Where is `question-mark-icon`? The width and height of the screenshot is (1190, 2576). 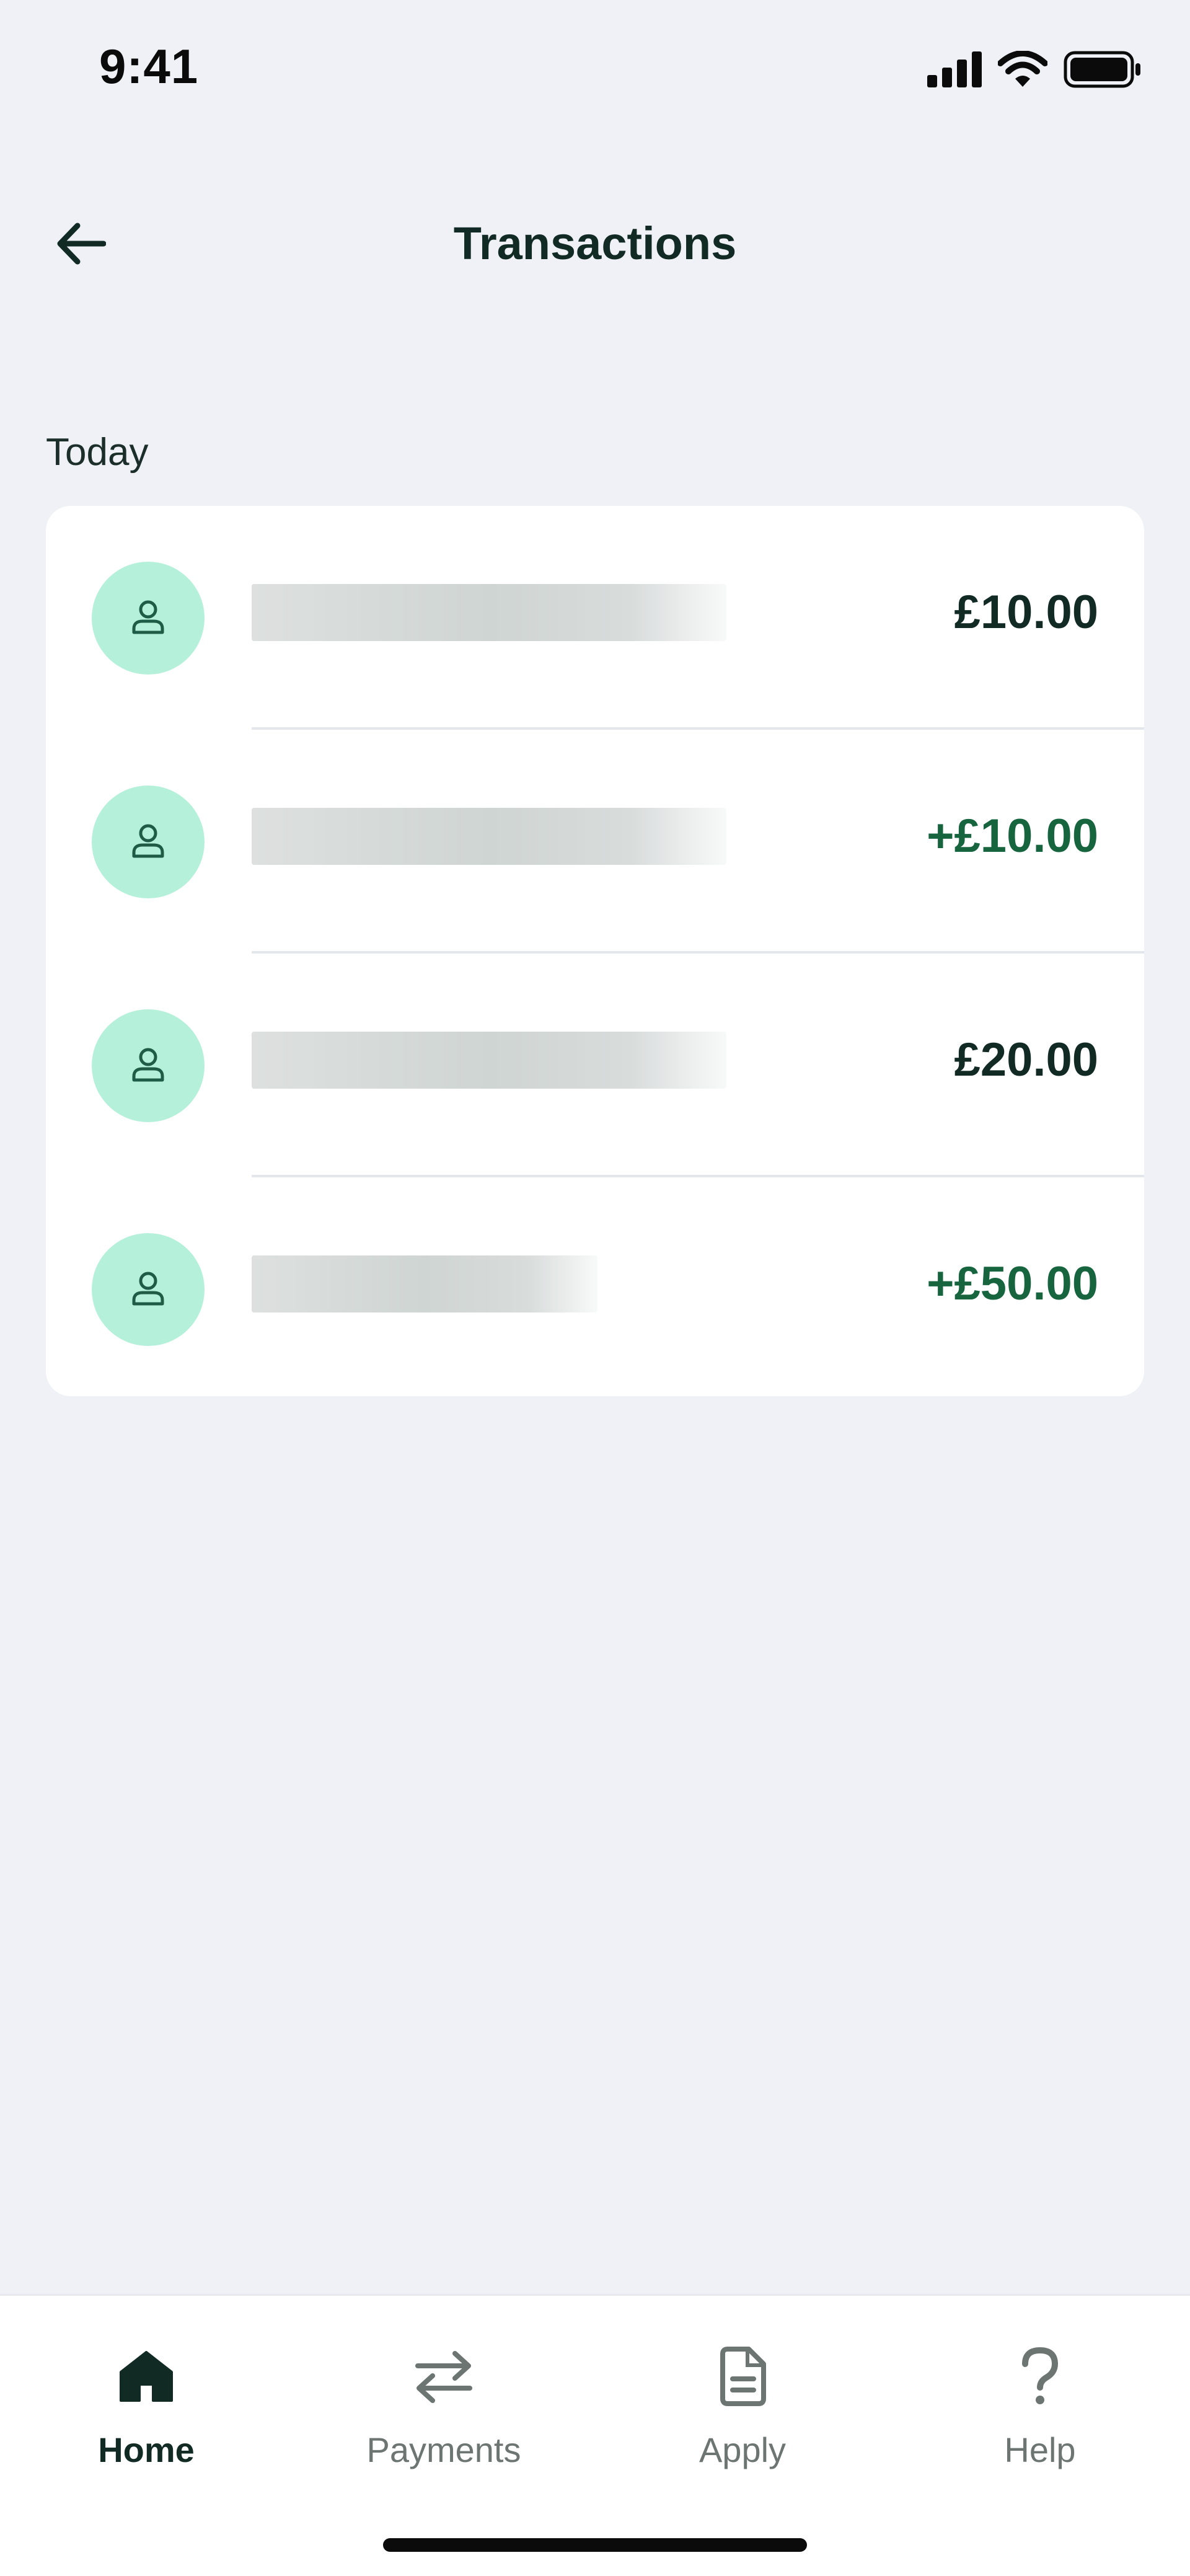
question-mark-icon is located at coordinates (1040, 2376).